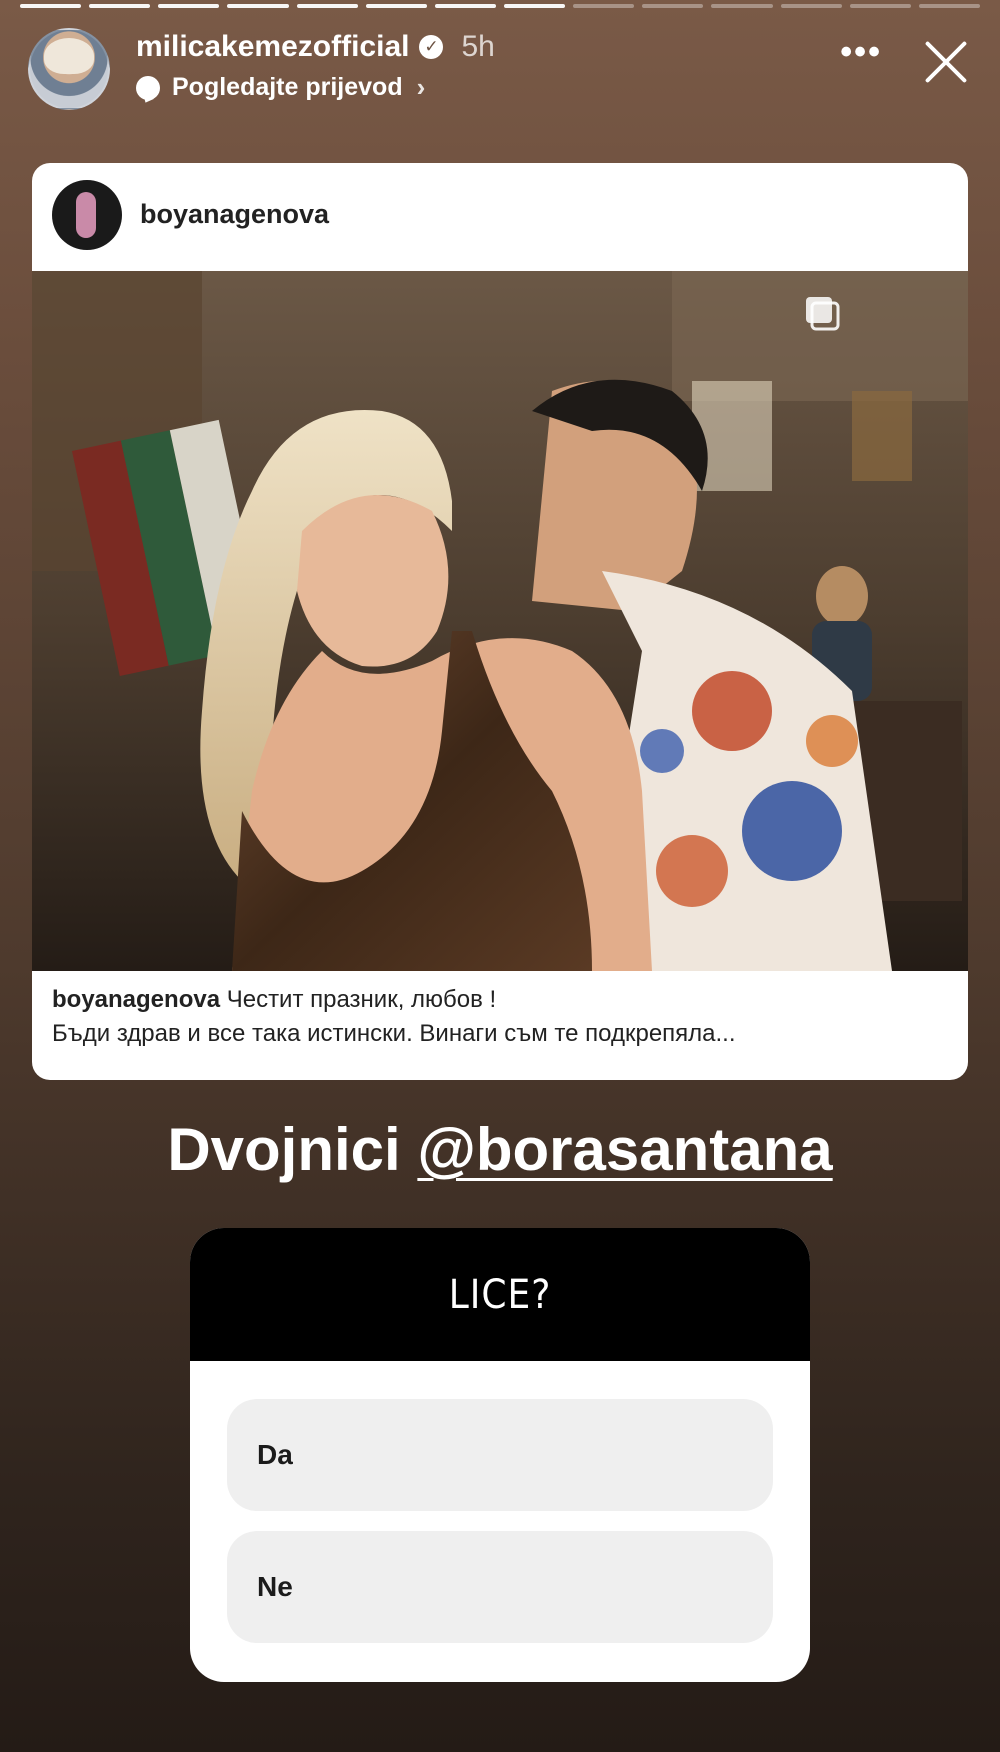 This screenshot has width=1000, height=1752. What do you see at coordinates (87, 215) in the screenshot?
I see `shared-post-avatar` at bounding box center [87, 215].